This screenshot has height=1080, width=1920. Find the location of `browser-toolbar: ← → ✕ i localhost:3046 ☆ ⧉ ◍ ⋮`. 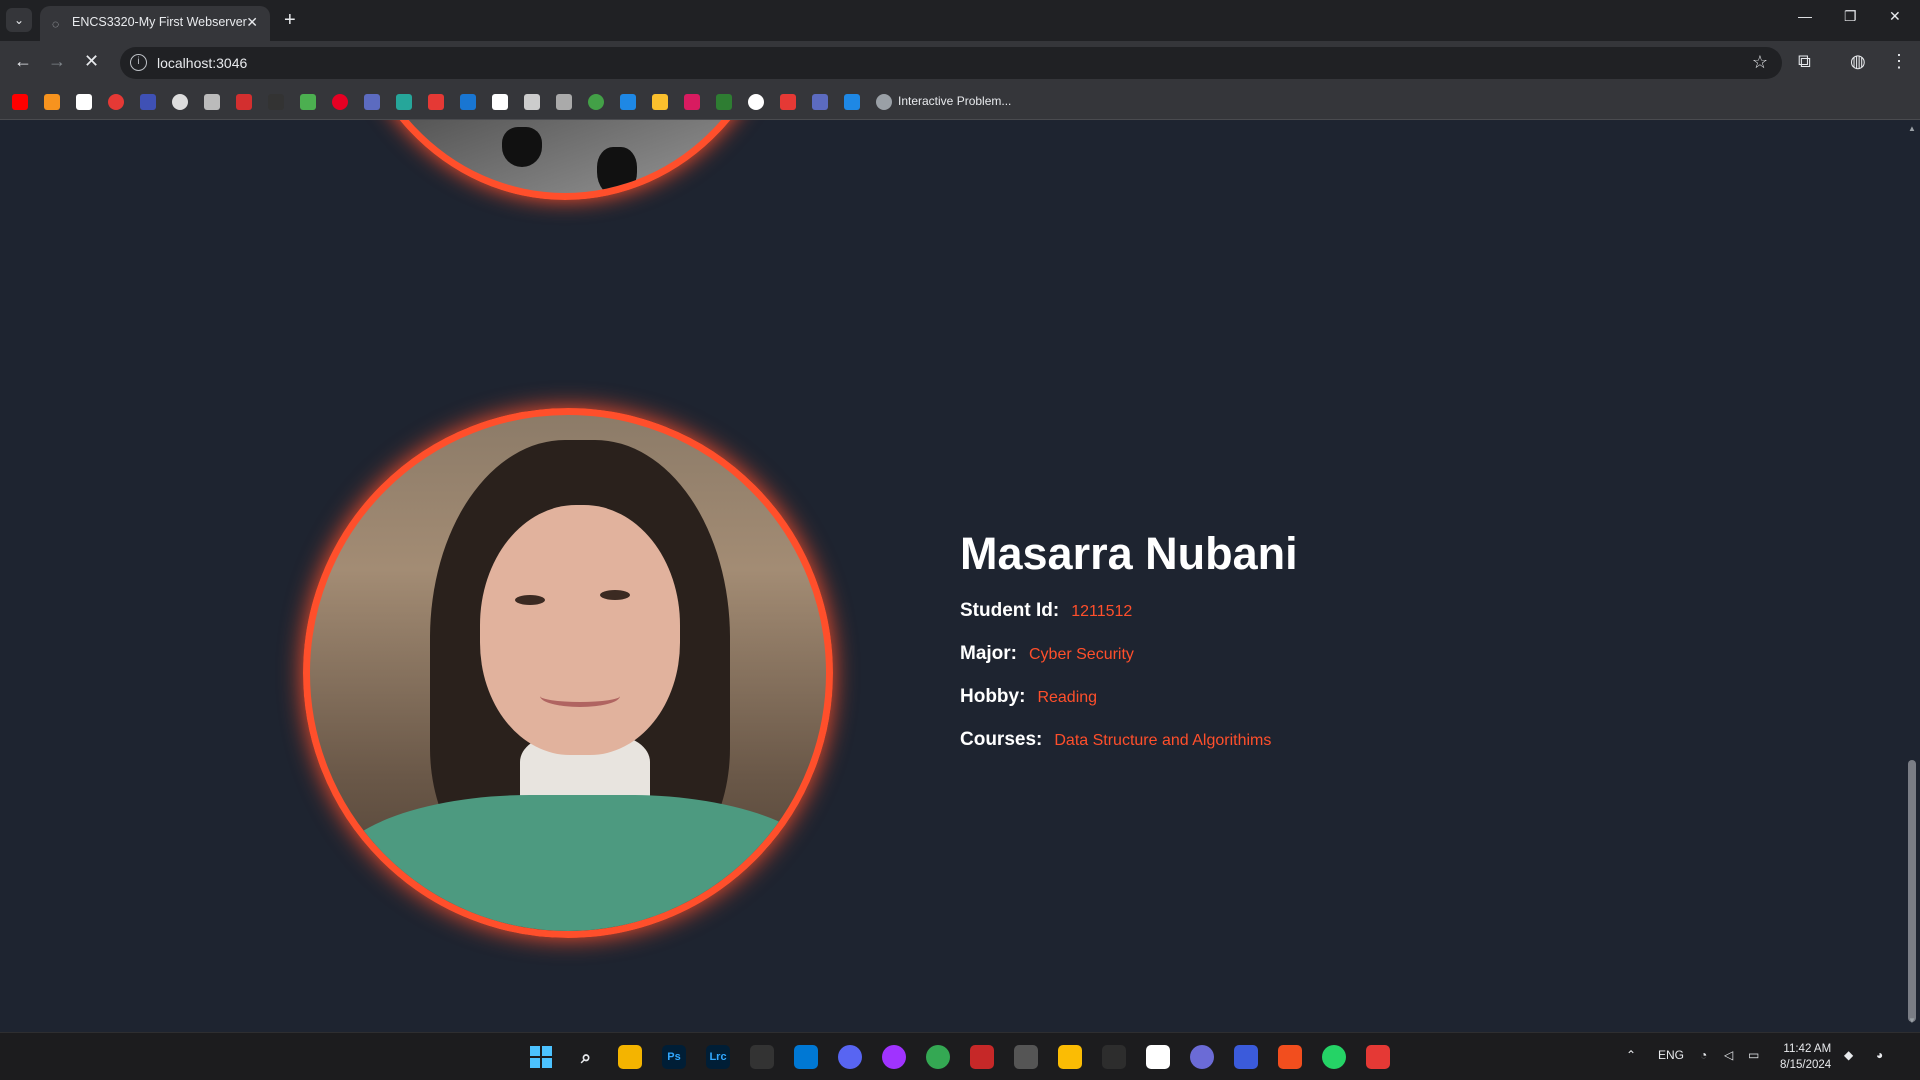

browser-toolbar: ← → ✕ i localhost:3046 ☆ ⧉ ◍ ⋮ is located at coordinates (960, 62).